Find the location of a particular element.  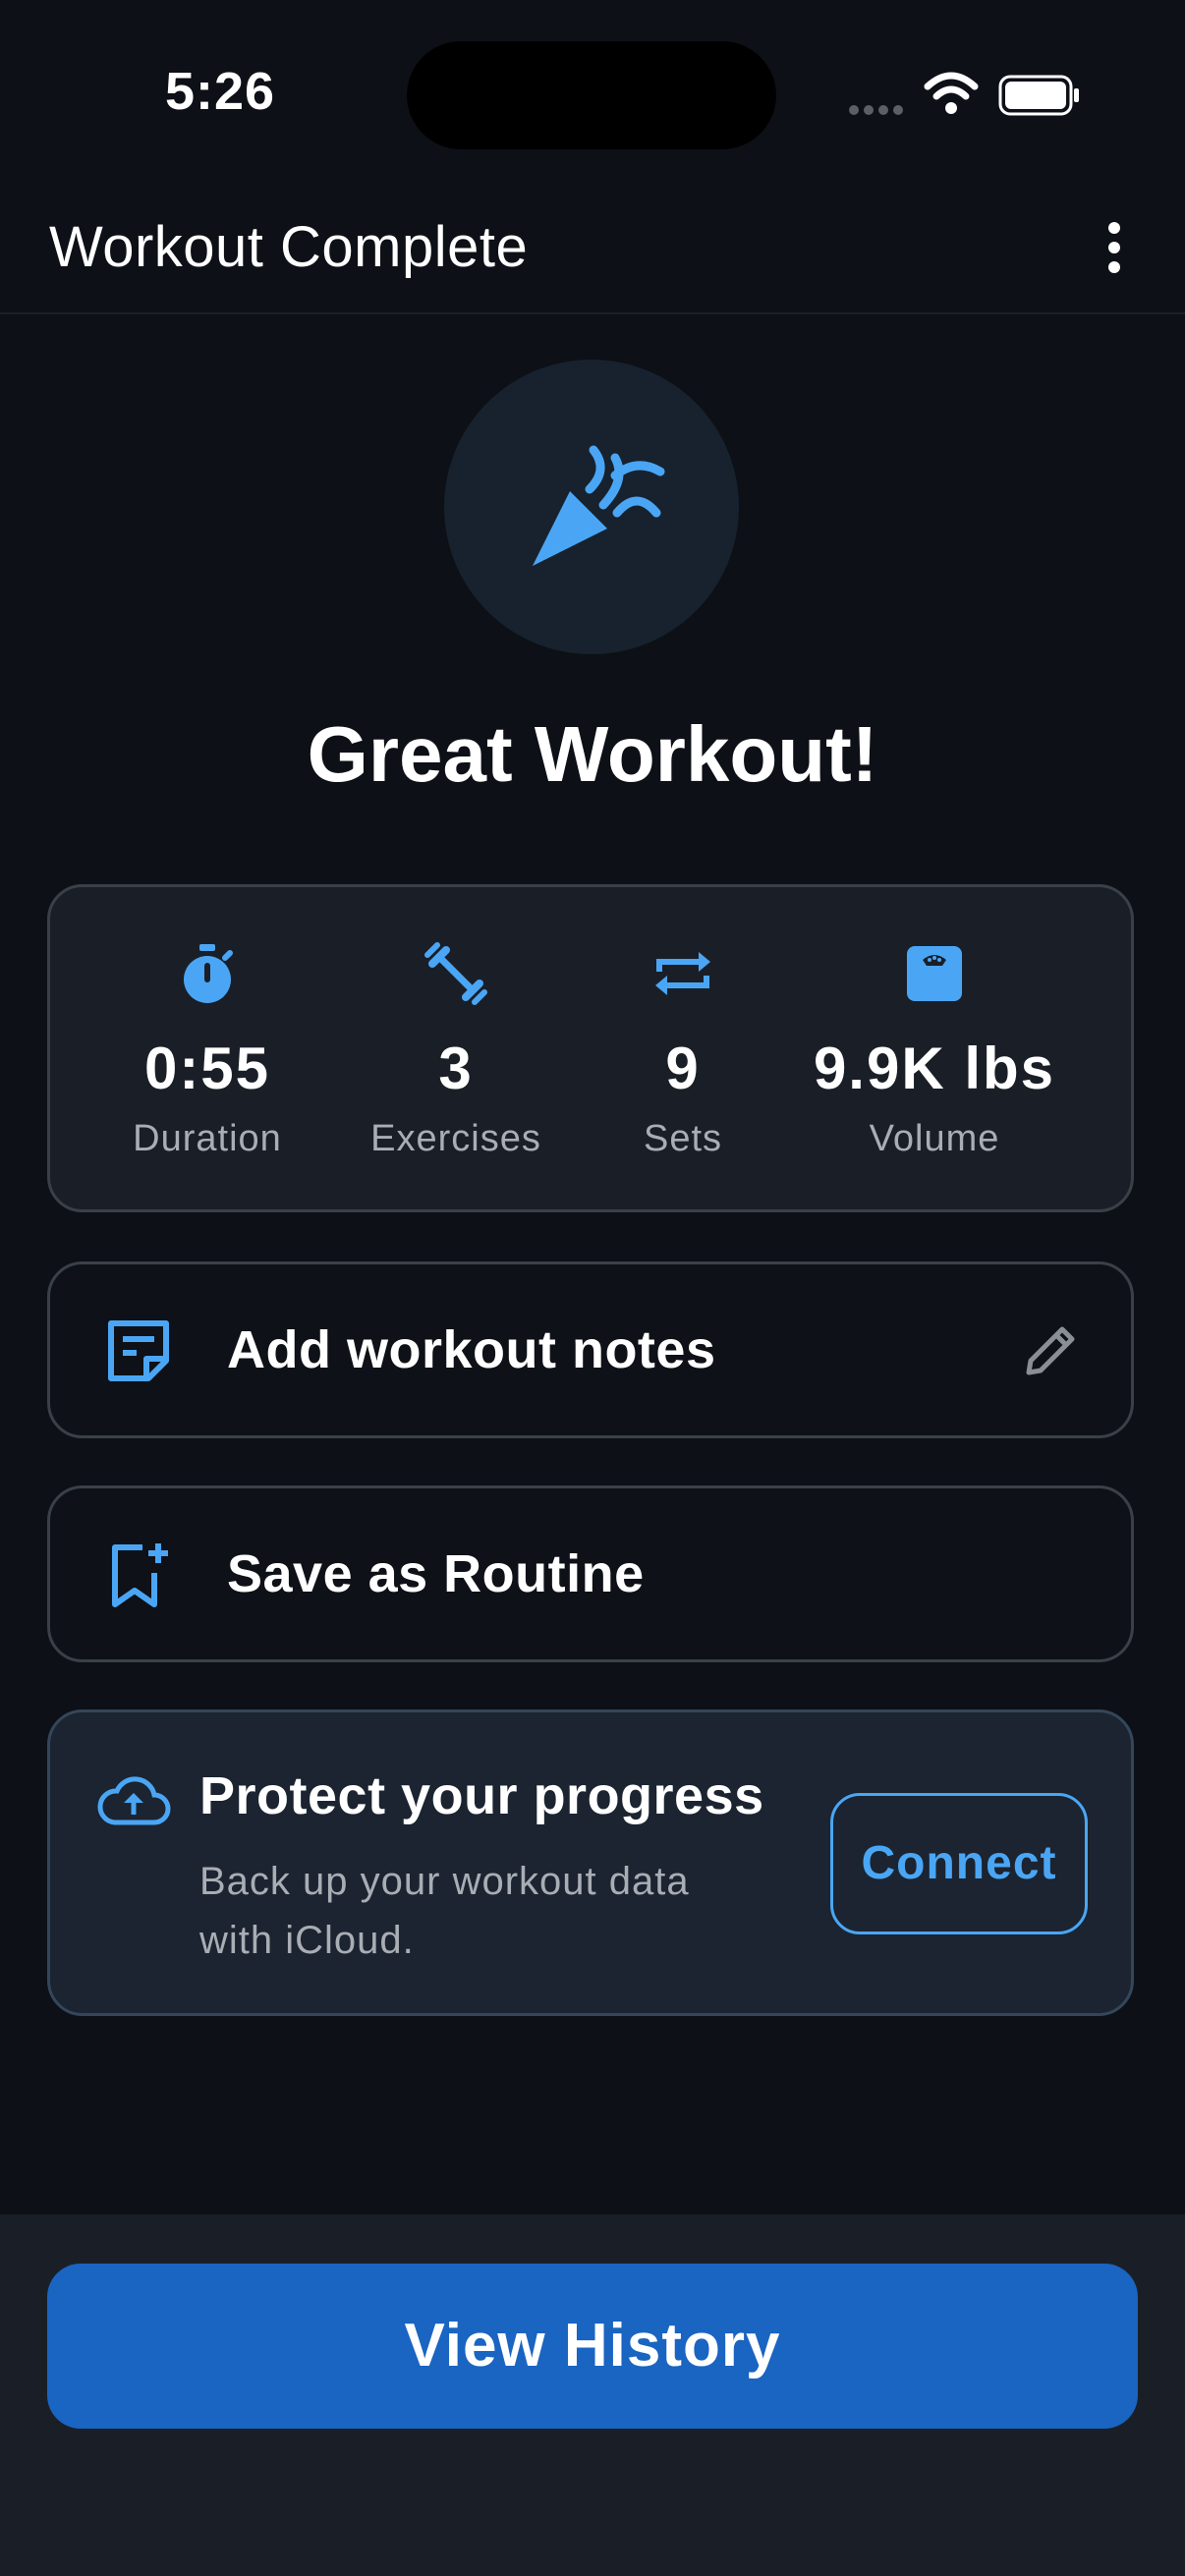

stat-value: 9 is located at coordinates (683, 1068).